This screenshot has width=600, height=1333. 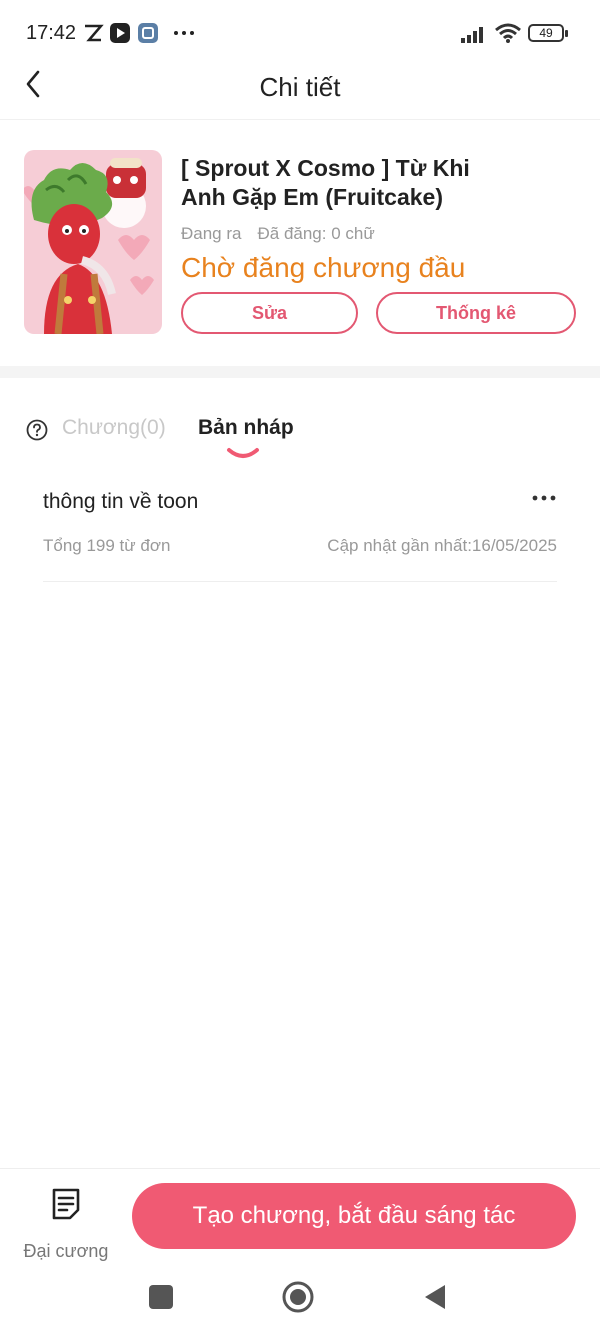 What do you see at coordinates (300, 33) in the screenshot?
I see `status-bar: 17:42 49` at bounding box center [300, 33].